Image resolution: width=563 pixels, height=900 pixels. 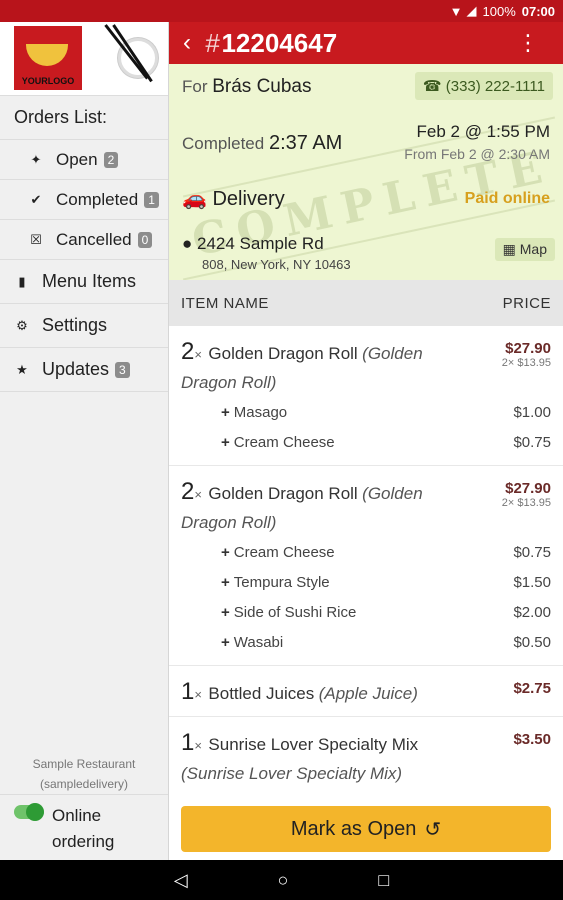 I want to click on more-menu-icon: ⋮, so click(x=528, y=43).